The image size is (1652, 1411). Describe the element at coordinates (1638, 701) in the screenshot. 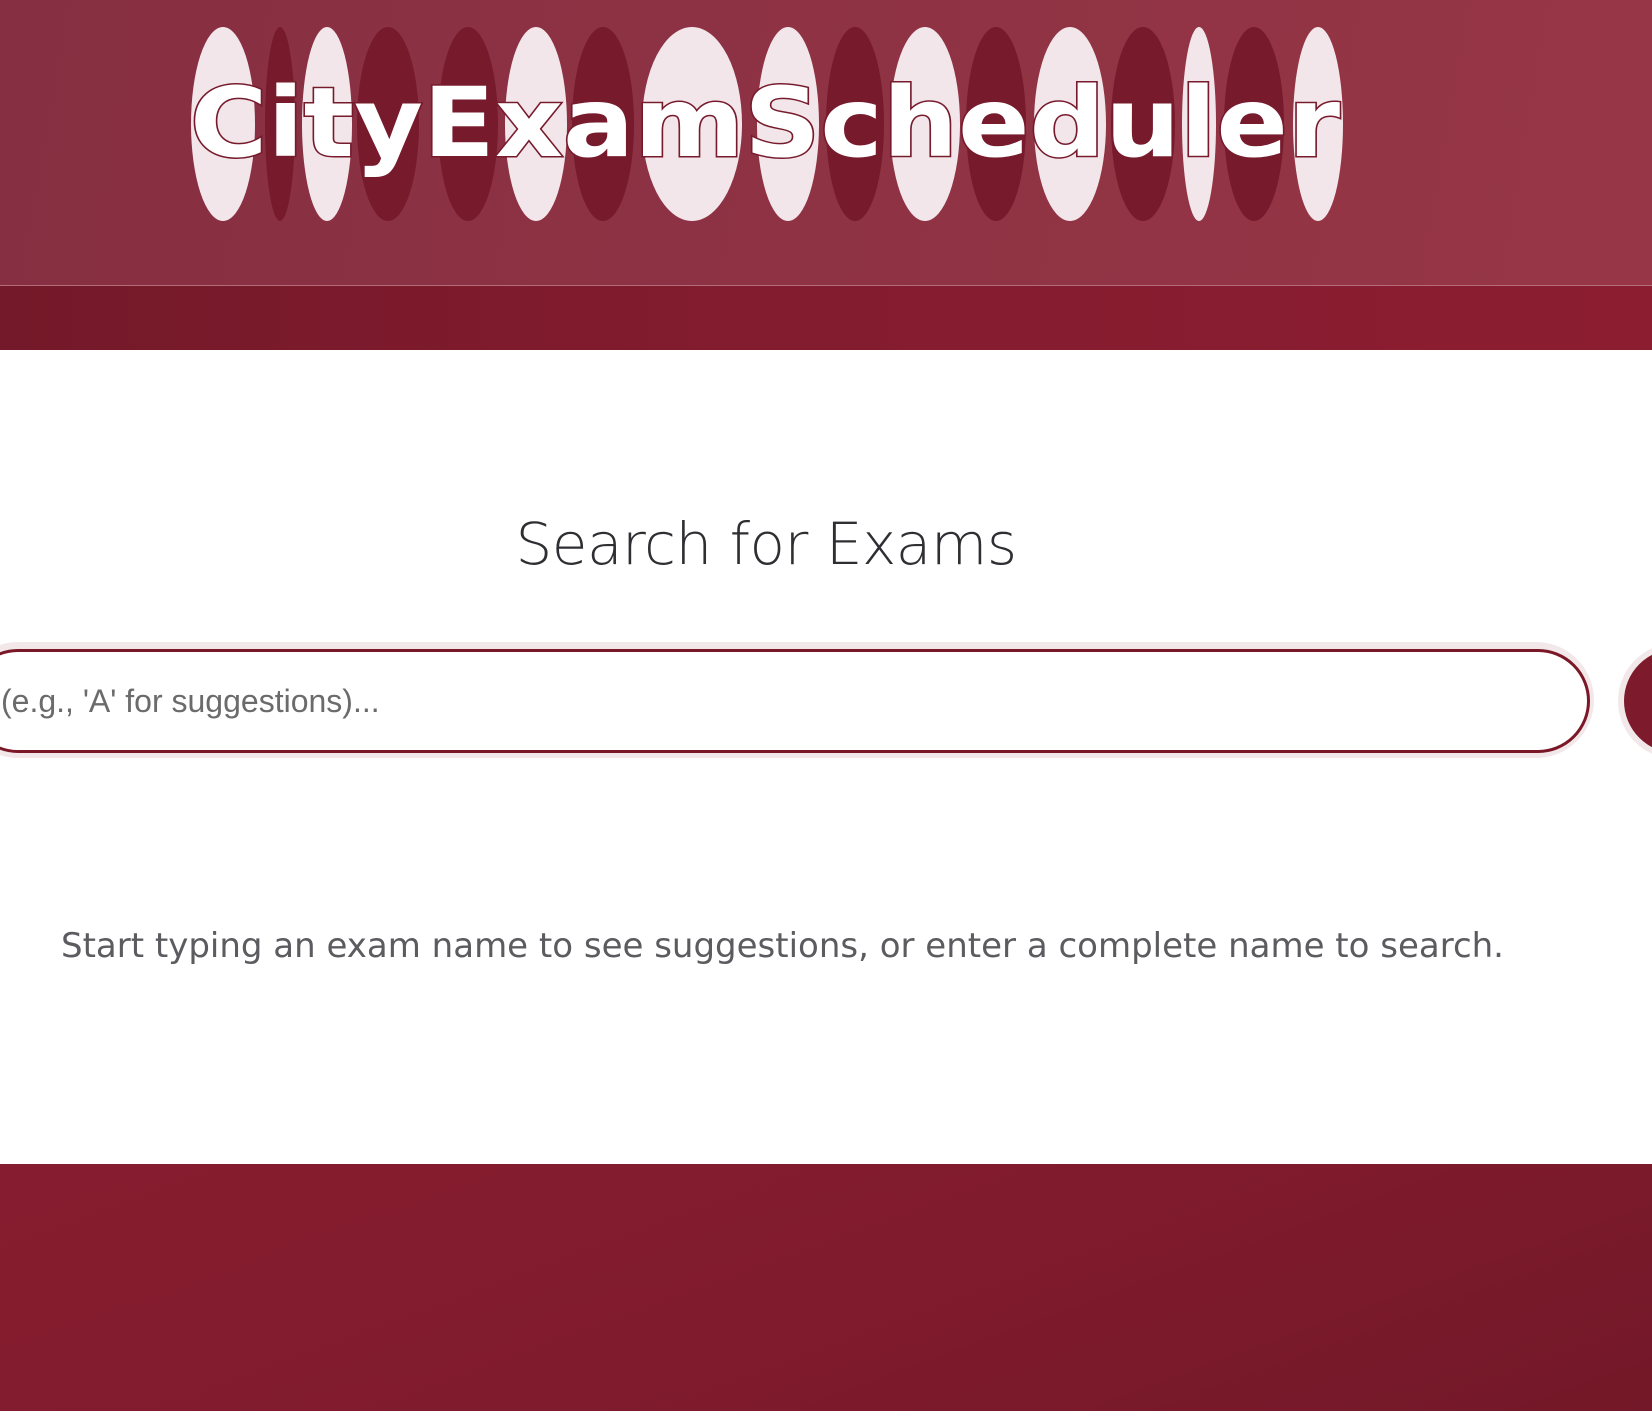

I see `search-button` at that location.